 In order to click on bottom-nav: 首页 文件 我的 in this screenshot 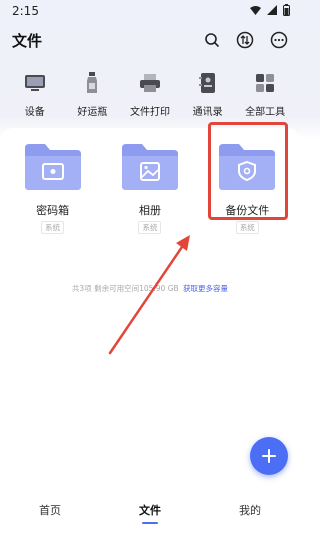, I will do `click(150, 510)`.